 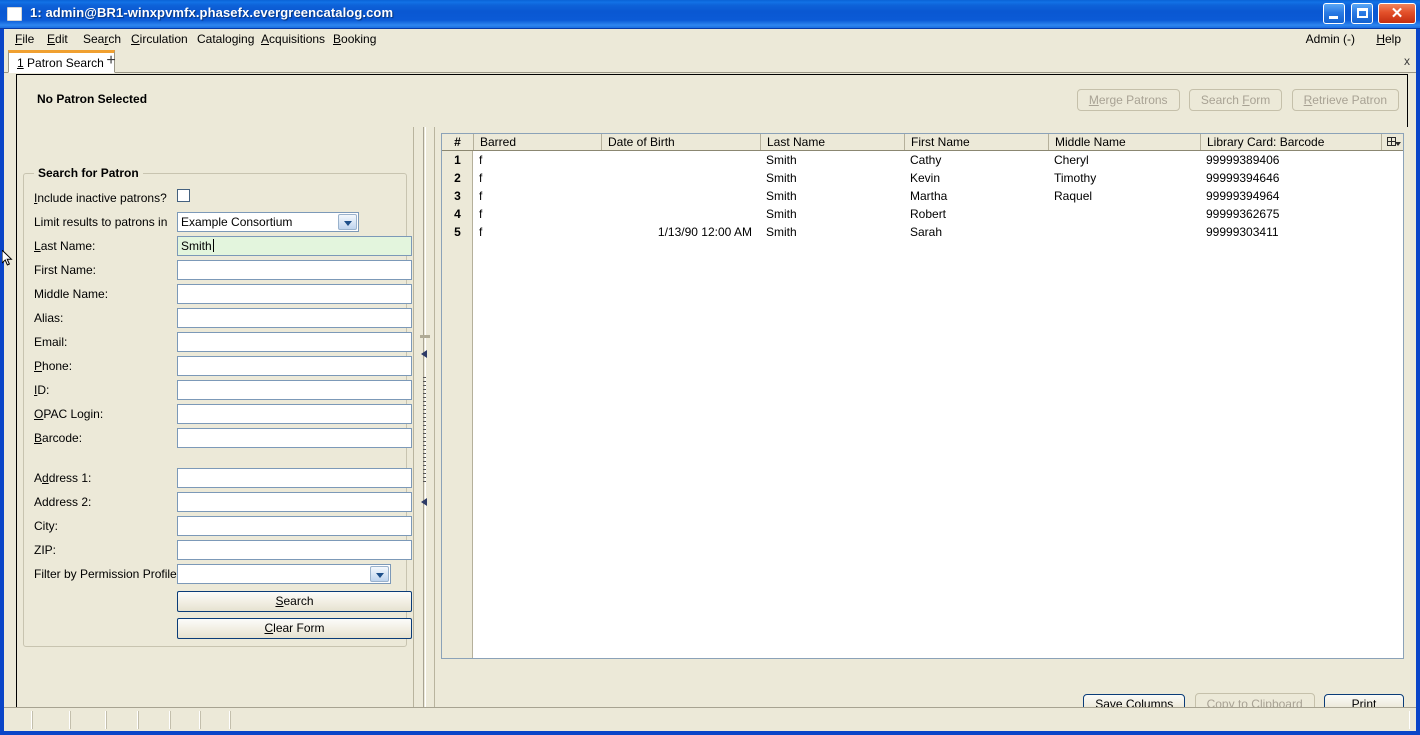 I want to click on first-name-input, so click(x=294, y=270).